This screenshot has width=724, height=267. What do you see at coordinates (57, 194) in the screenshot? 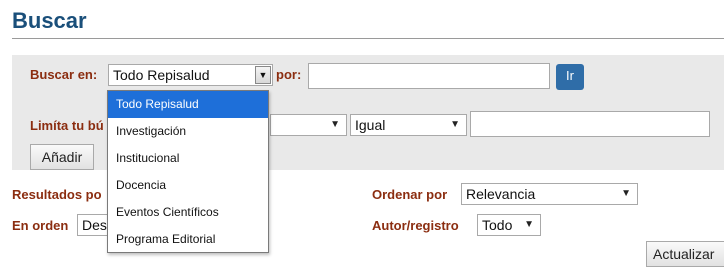
I see `results-per-page-label: Resultados po` at bounding box center [57, 194].